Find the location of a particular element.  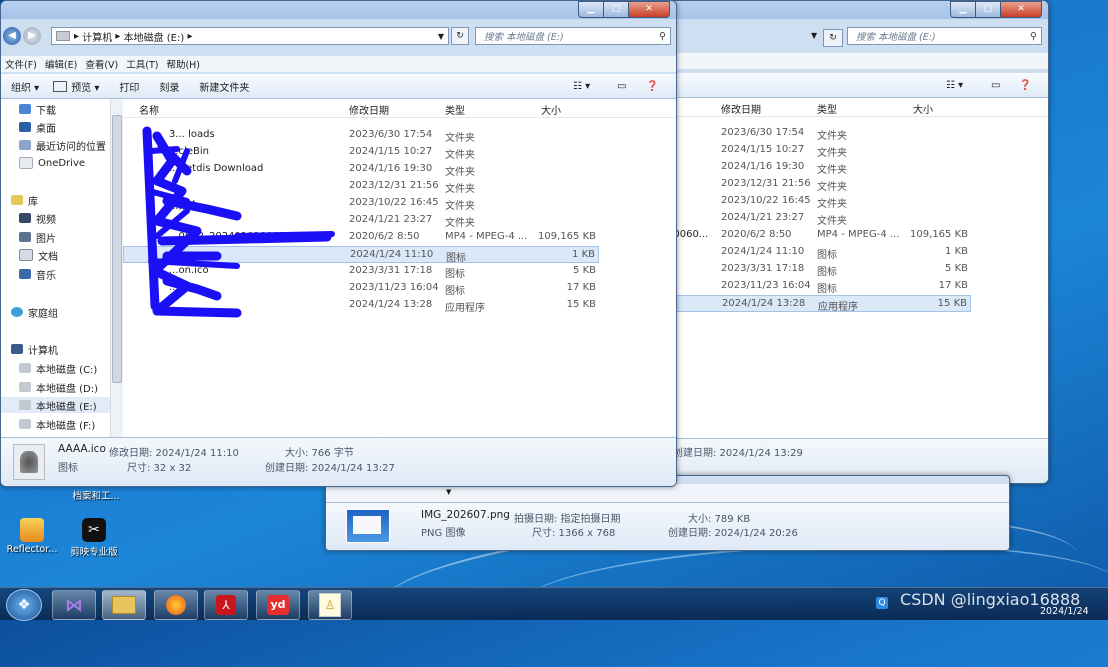

nav-item-libraries: 库 is located at coordinates (24, 200).